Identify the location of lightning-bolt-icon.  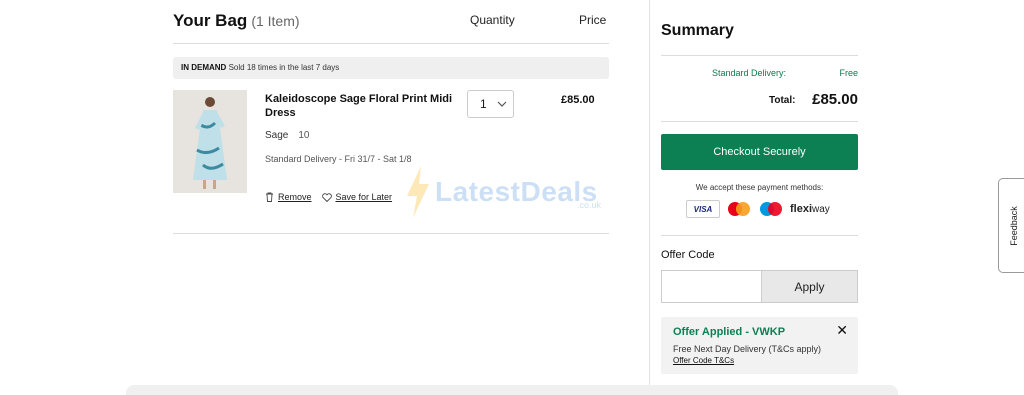
(418, 192).